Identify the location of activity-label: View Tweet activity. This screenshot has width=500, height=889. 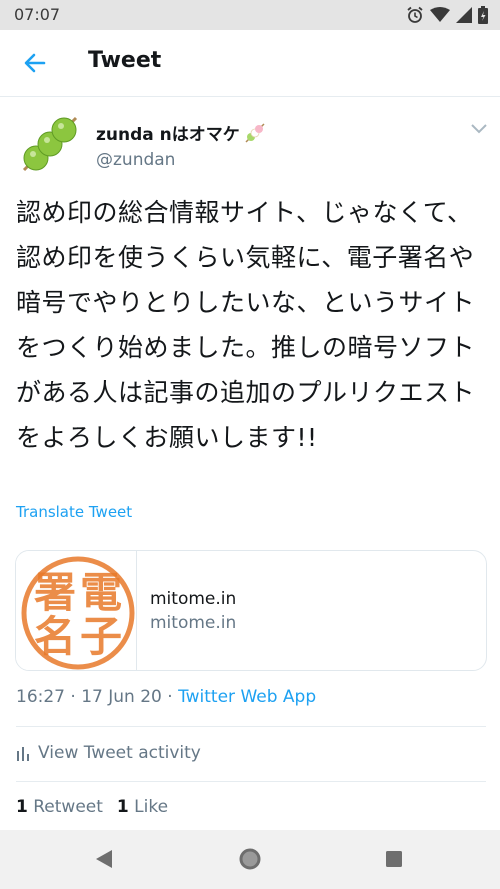
(119, 753).